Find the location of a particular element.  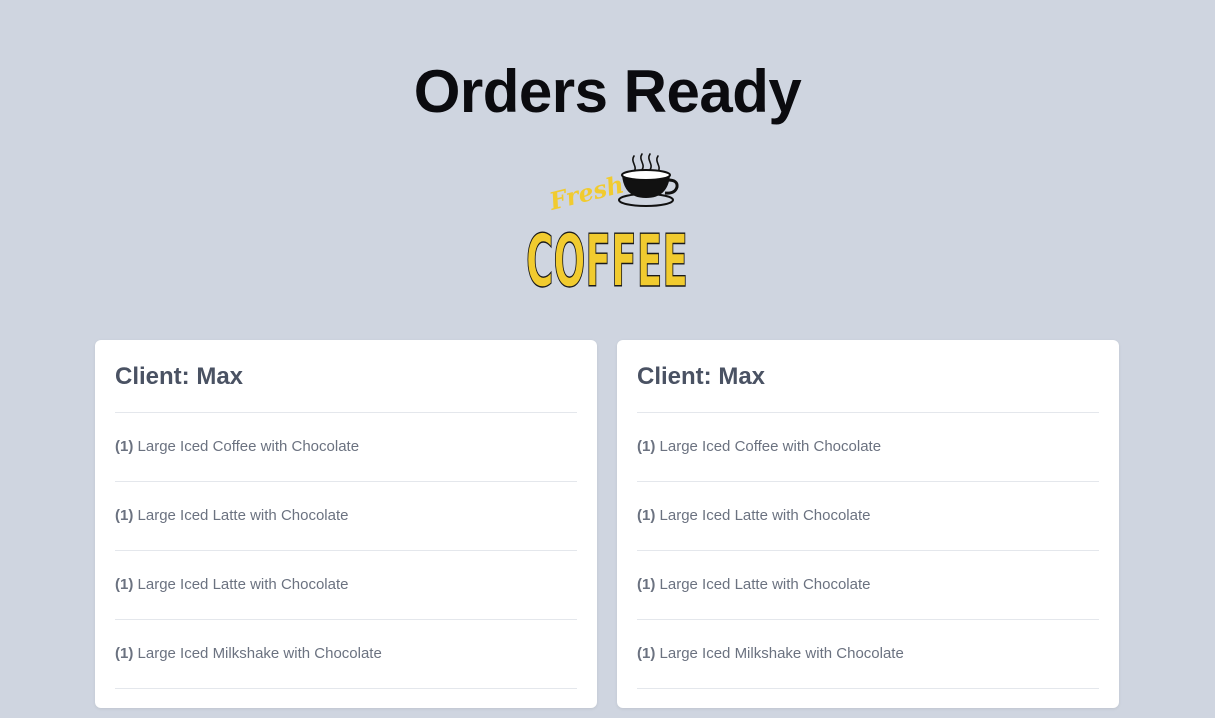

page-title: Orders Ready is located at coordinates (607, 91).